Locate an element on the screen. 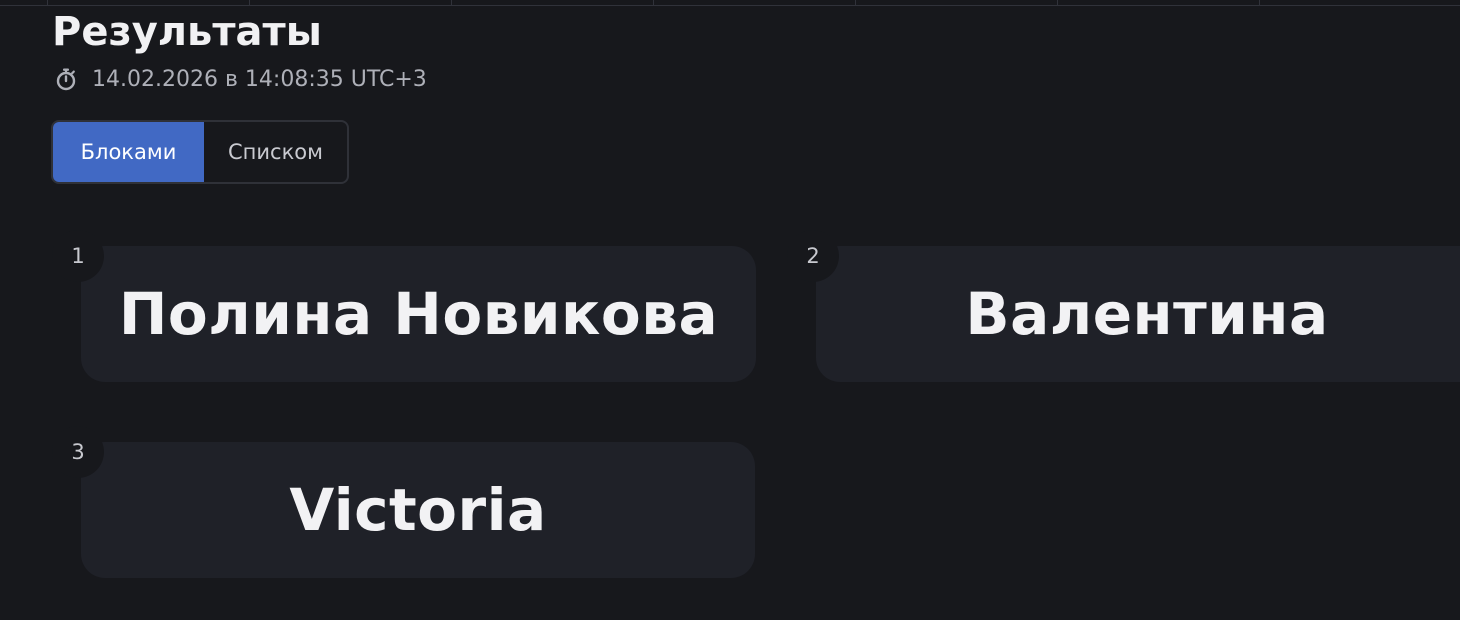  view-list-button: Списком is located at coordinates (275, 152).